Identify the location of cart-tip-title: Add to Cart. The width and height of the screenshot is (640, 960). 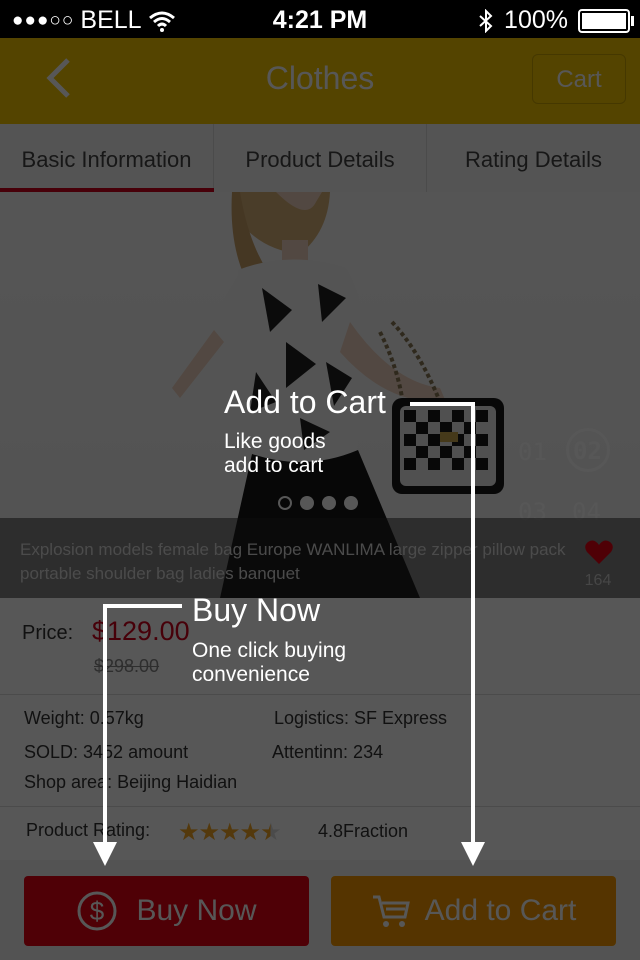
(305, 402).